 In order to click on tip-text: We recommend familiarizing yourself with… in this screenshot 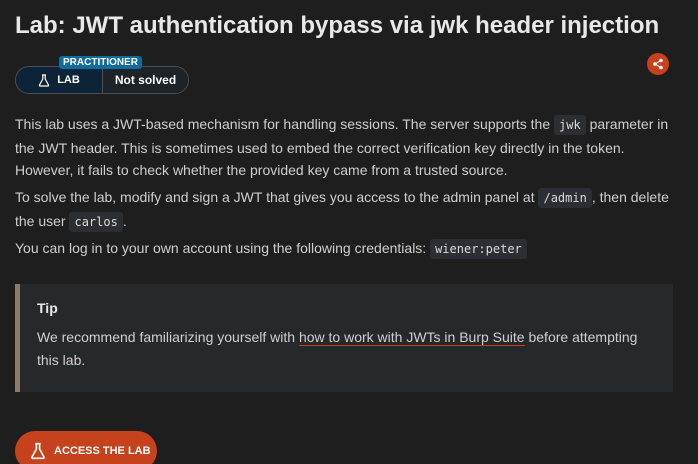, I will do `click(347, 348)`.